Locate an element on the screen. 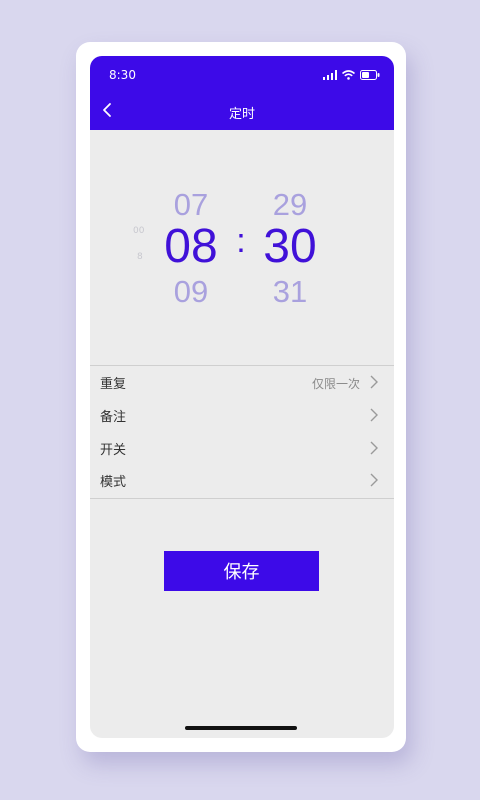  settings-row-repeat: 重复 仅限一次 is located at coordinates (242, 382).